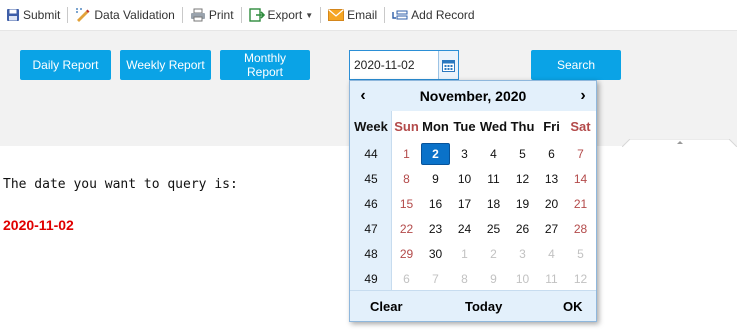  Describe the element at coordinates (371, 253) in the screenshot. I see `week-number: 48` at that location.